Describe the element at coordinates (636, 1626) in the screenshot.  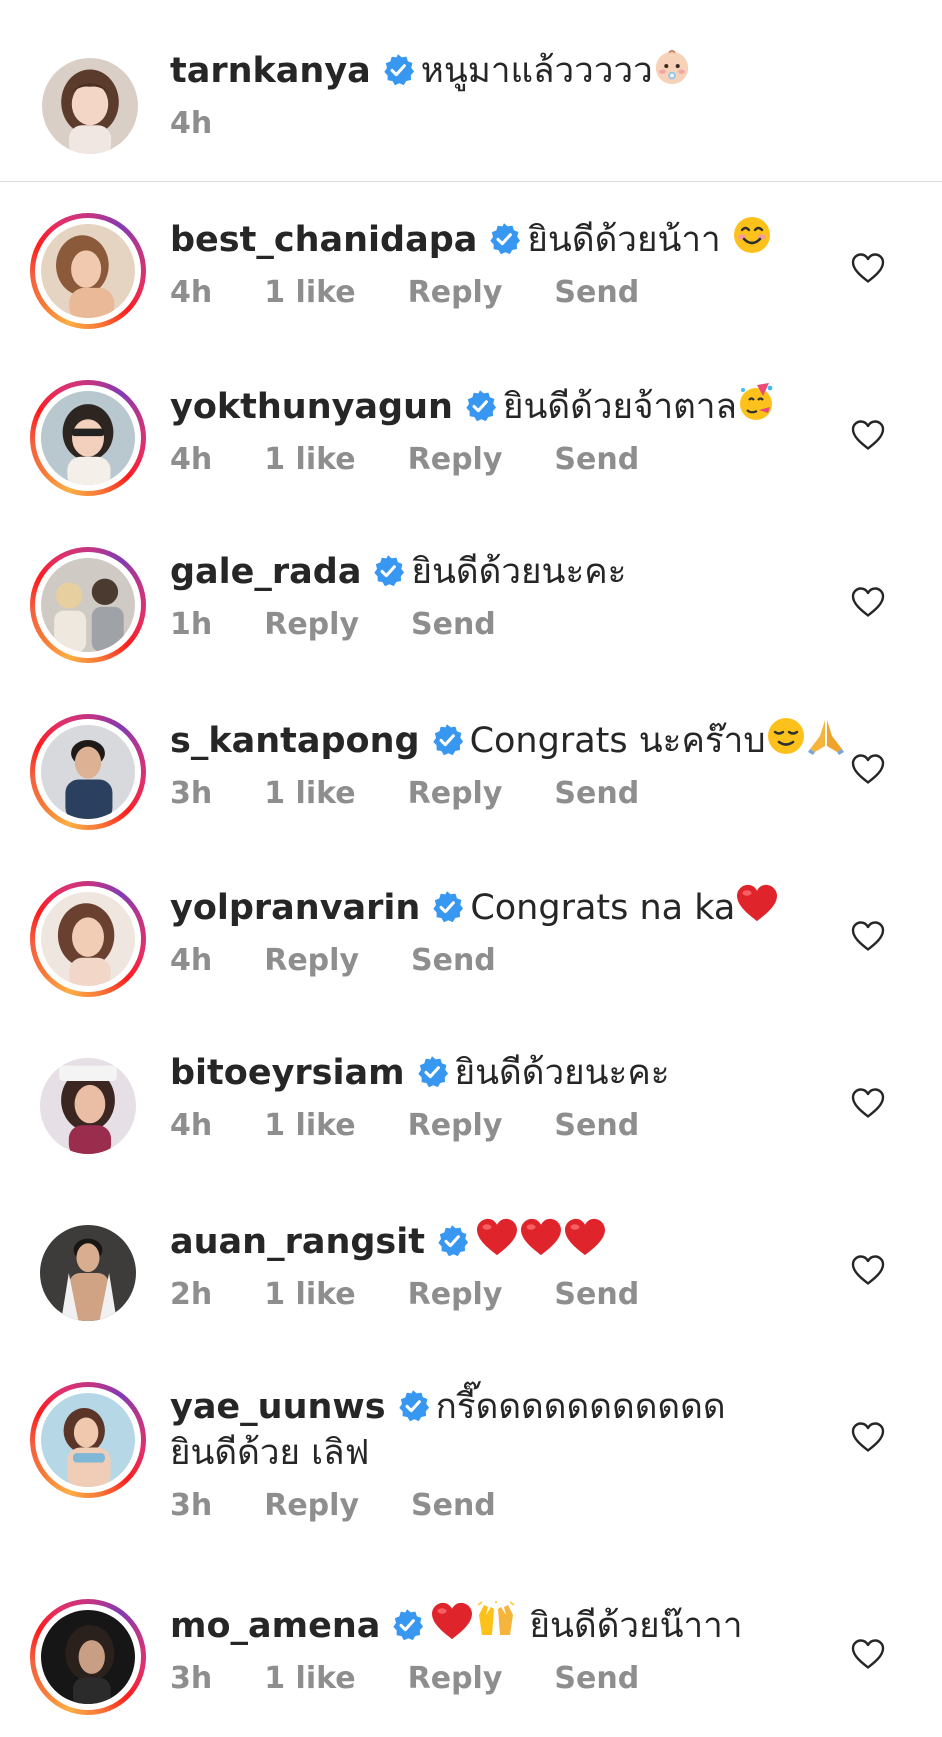
I see `comment-text: ยินดีด้วยน๊าาา` at that location.